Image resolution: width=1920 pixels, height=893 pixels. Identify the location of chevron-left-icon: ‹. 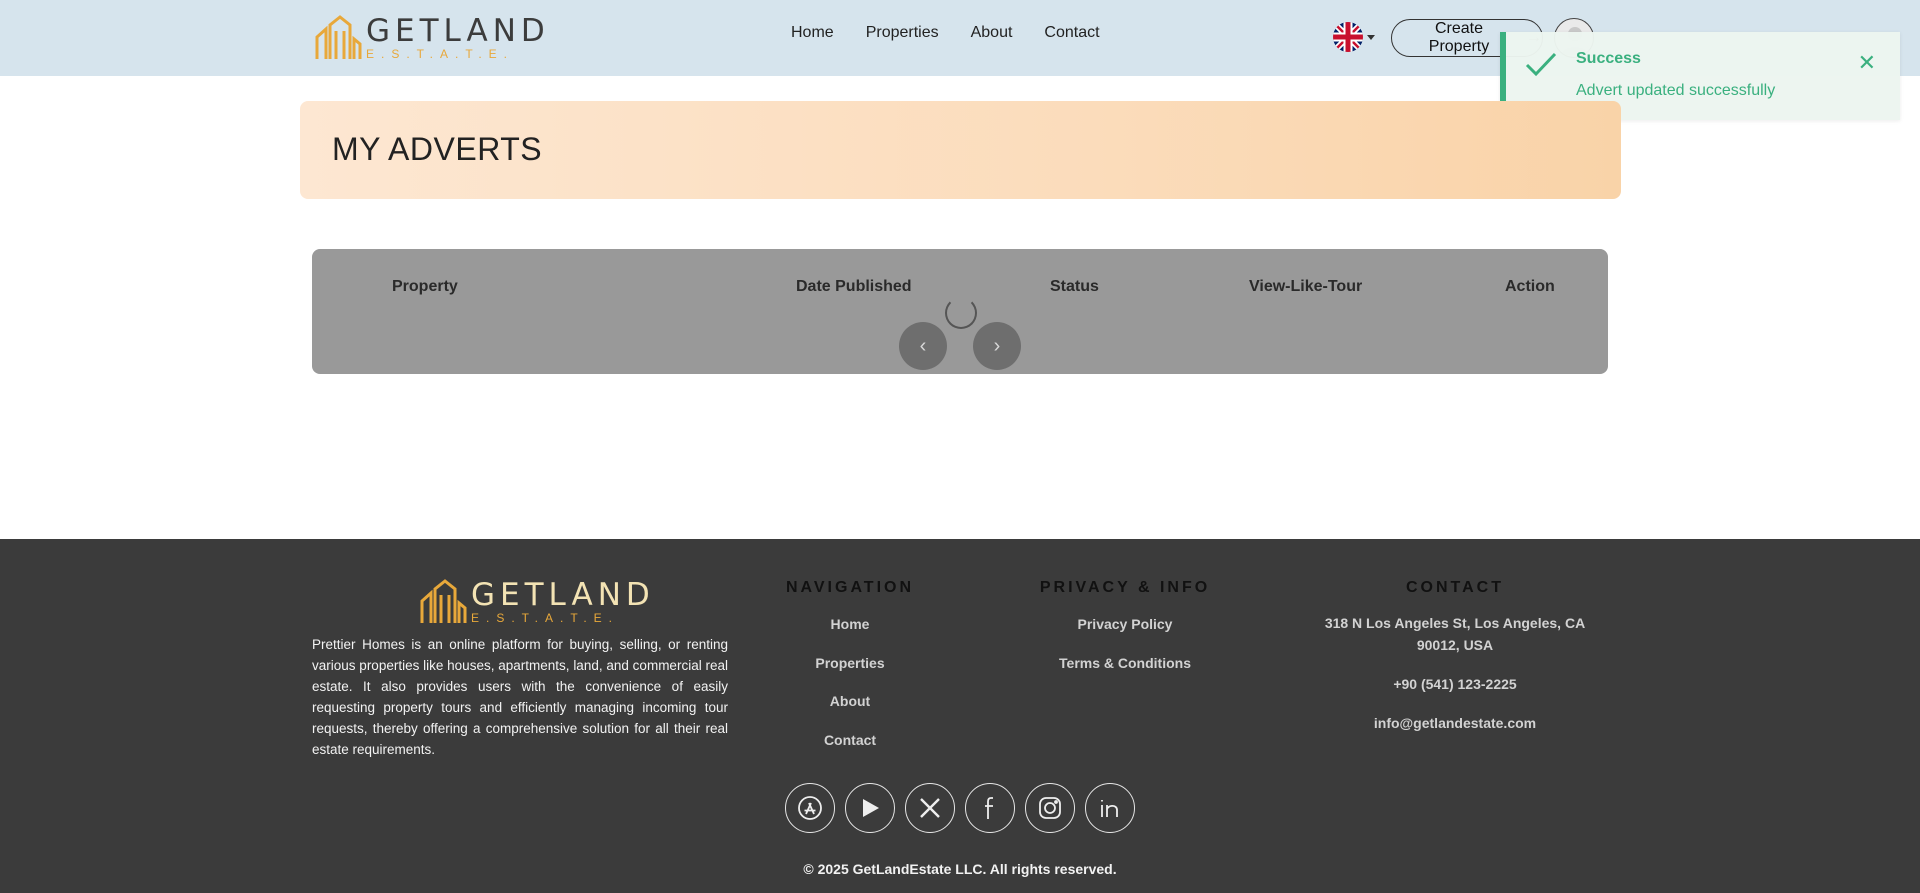
(923, 345).